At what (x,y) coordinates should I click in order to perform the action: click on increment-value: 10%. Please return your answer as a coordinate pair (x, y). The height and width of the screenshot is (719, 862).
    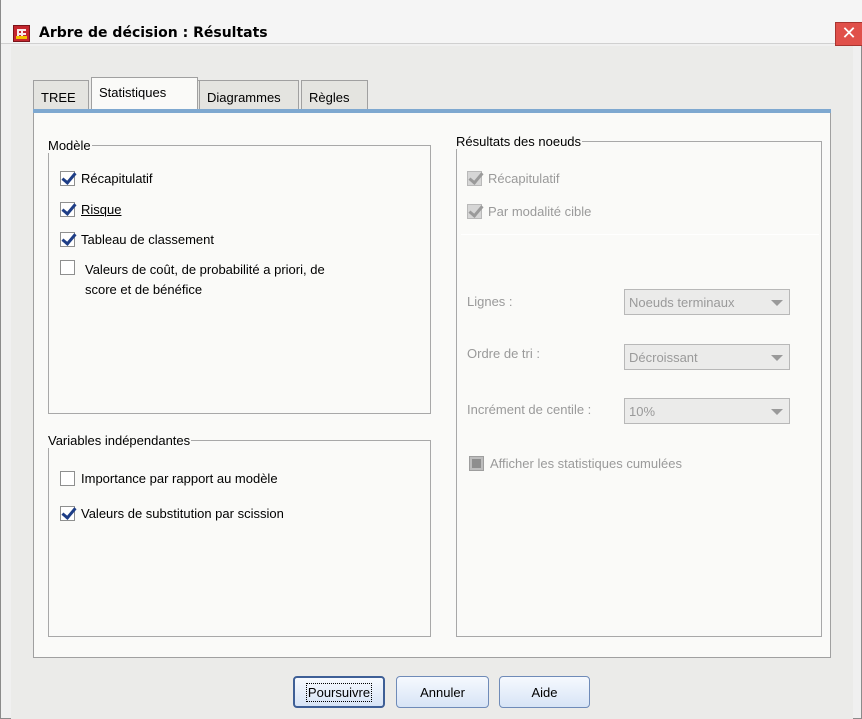
    Looking at the image, I should click on (642, 411).